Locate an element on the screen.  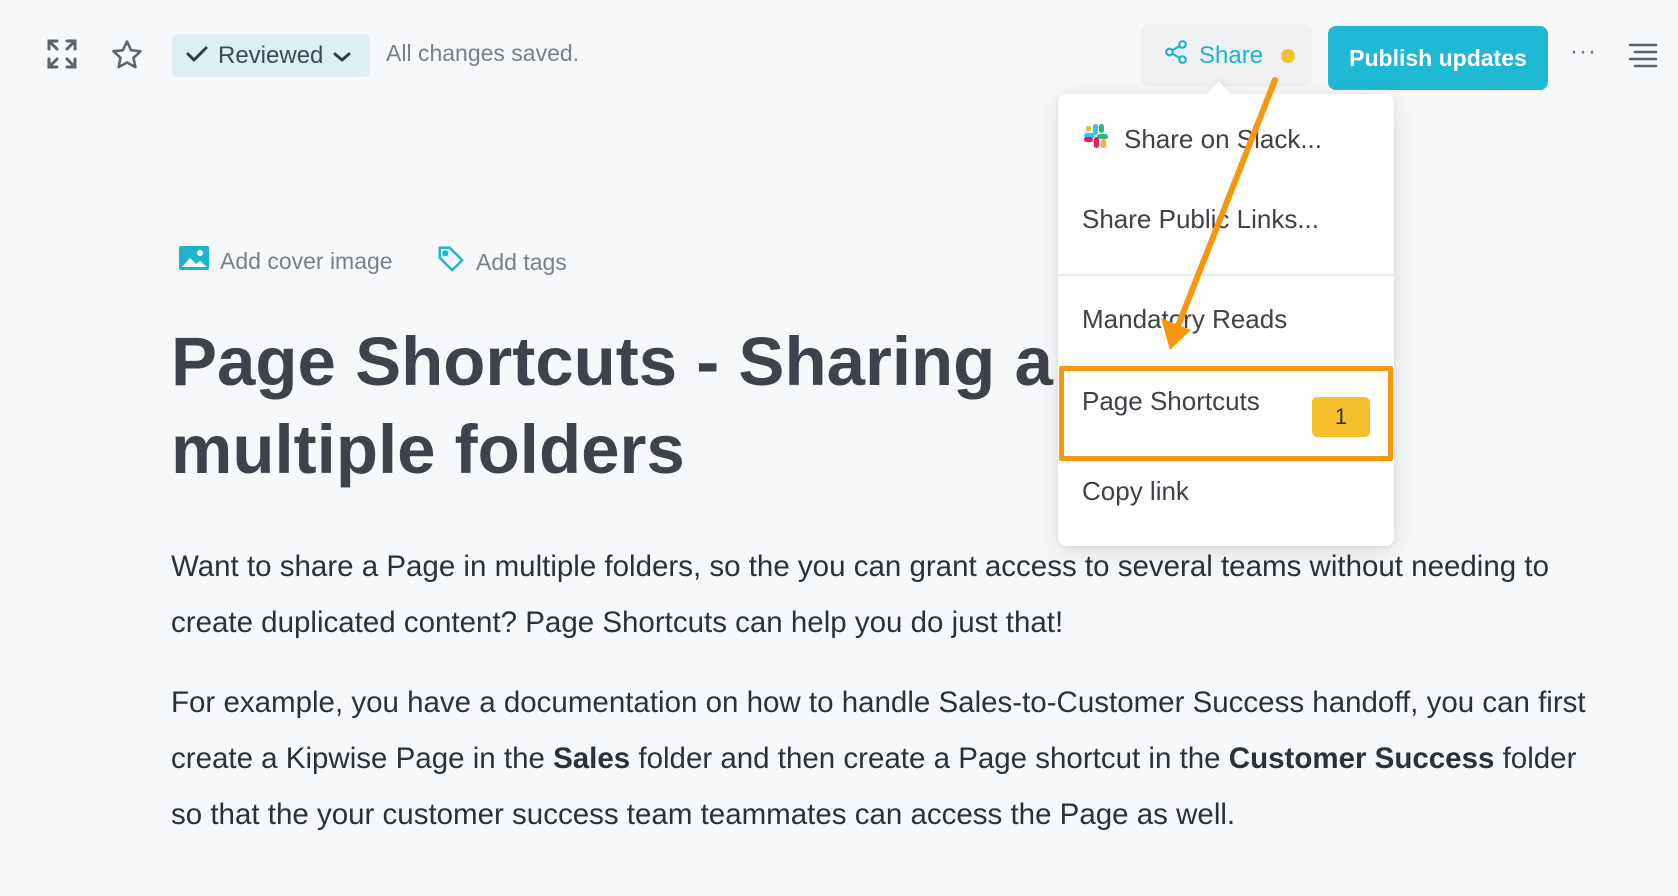
save-status-text: All changes saved. is located at coordinates (483, 53).